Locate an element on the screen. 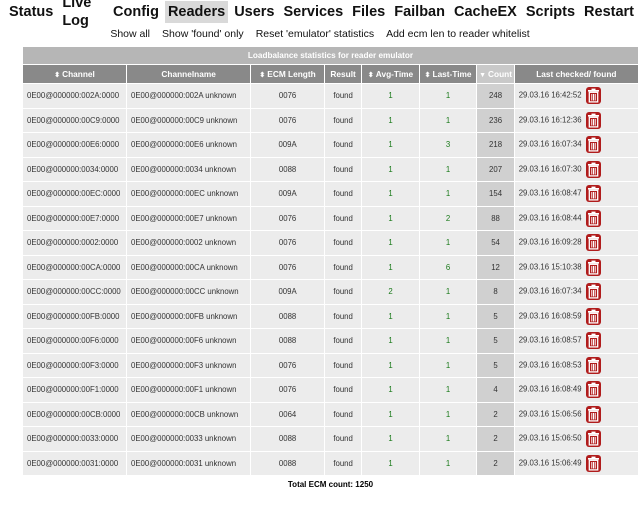  subnav-link-2: Reset 'emulator' statistics is located at coordinates (315, 34).